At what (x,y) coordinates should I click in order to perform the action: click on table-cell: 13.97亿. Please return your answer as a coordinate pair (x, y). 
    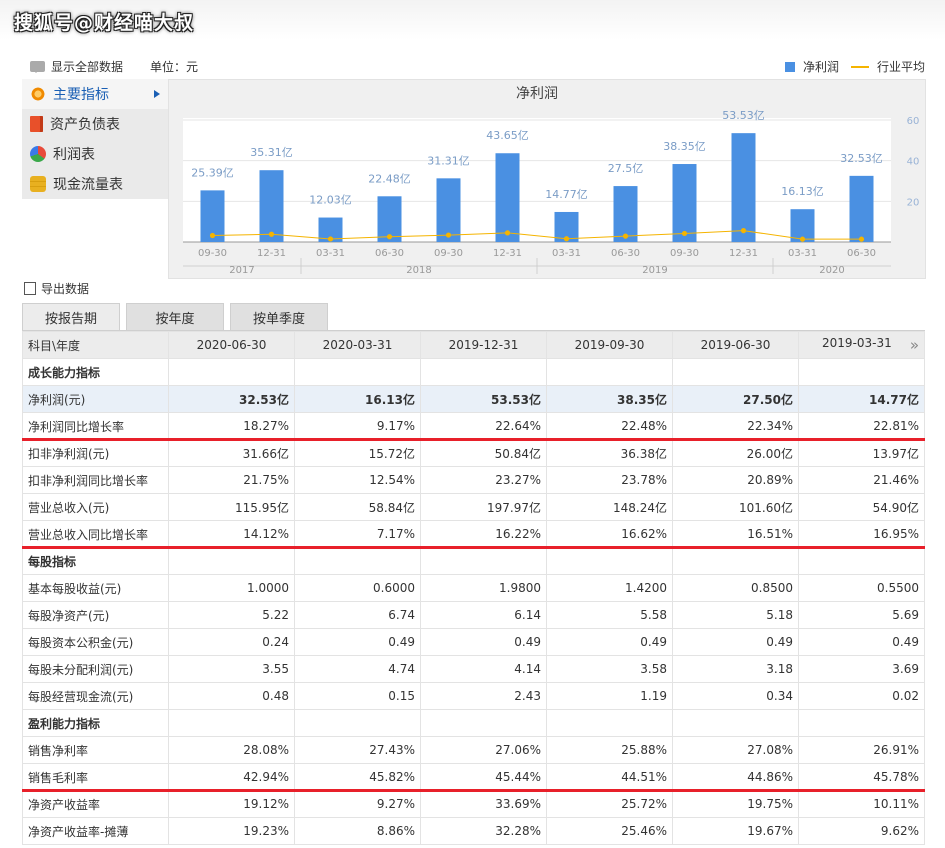
    Looking at the image, I should click on (861, 453).